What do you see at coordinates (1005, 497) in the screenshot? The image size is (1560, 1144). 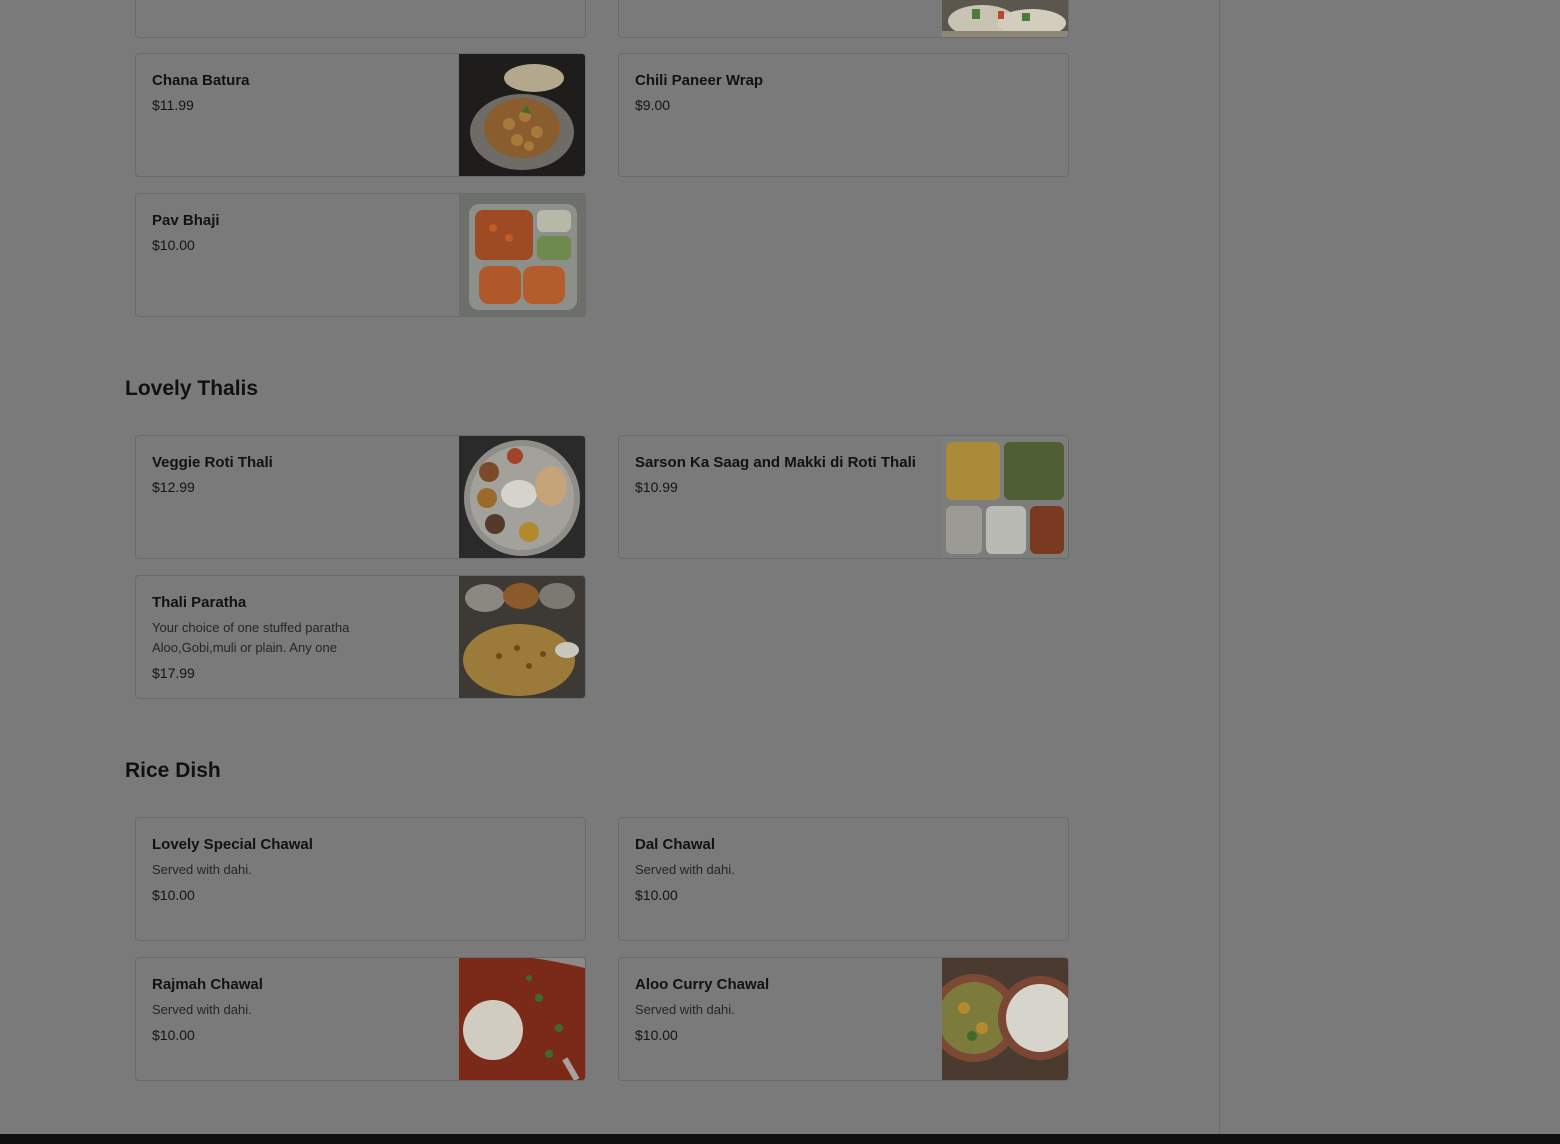 I see `sarson-ka-saag-thali-photo` at bounding box center [1005, 497].